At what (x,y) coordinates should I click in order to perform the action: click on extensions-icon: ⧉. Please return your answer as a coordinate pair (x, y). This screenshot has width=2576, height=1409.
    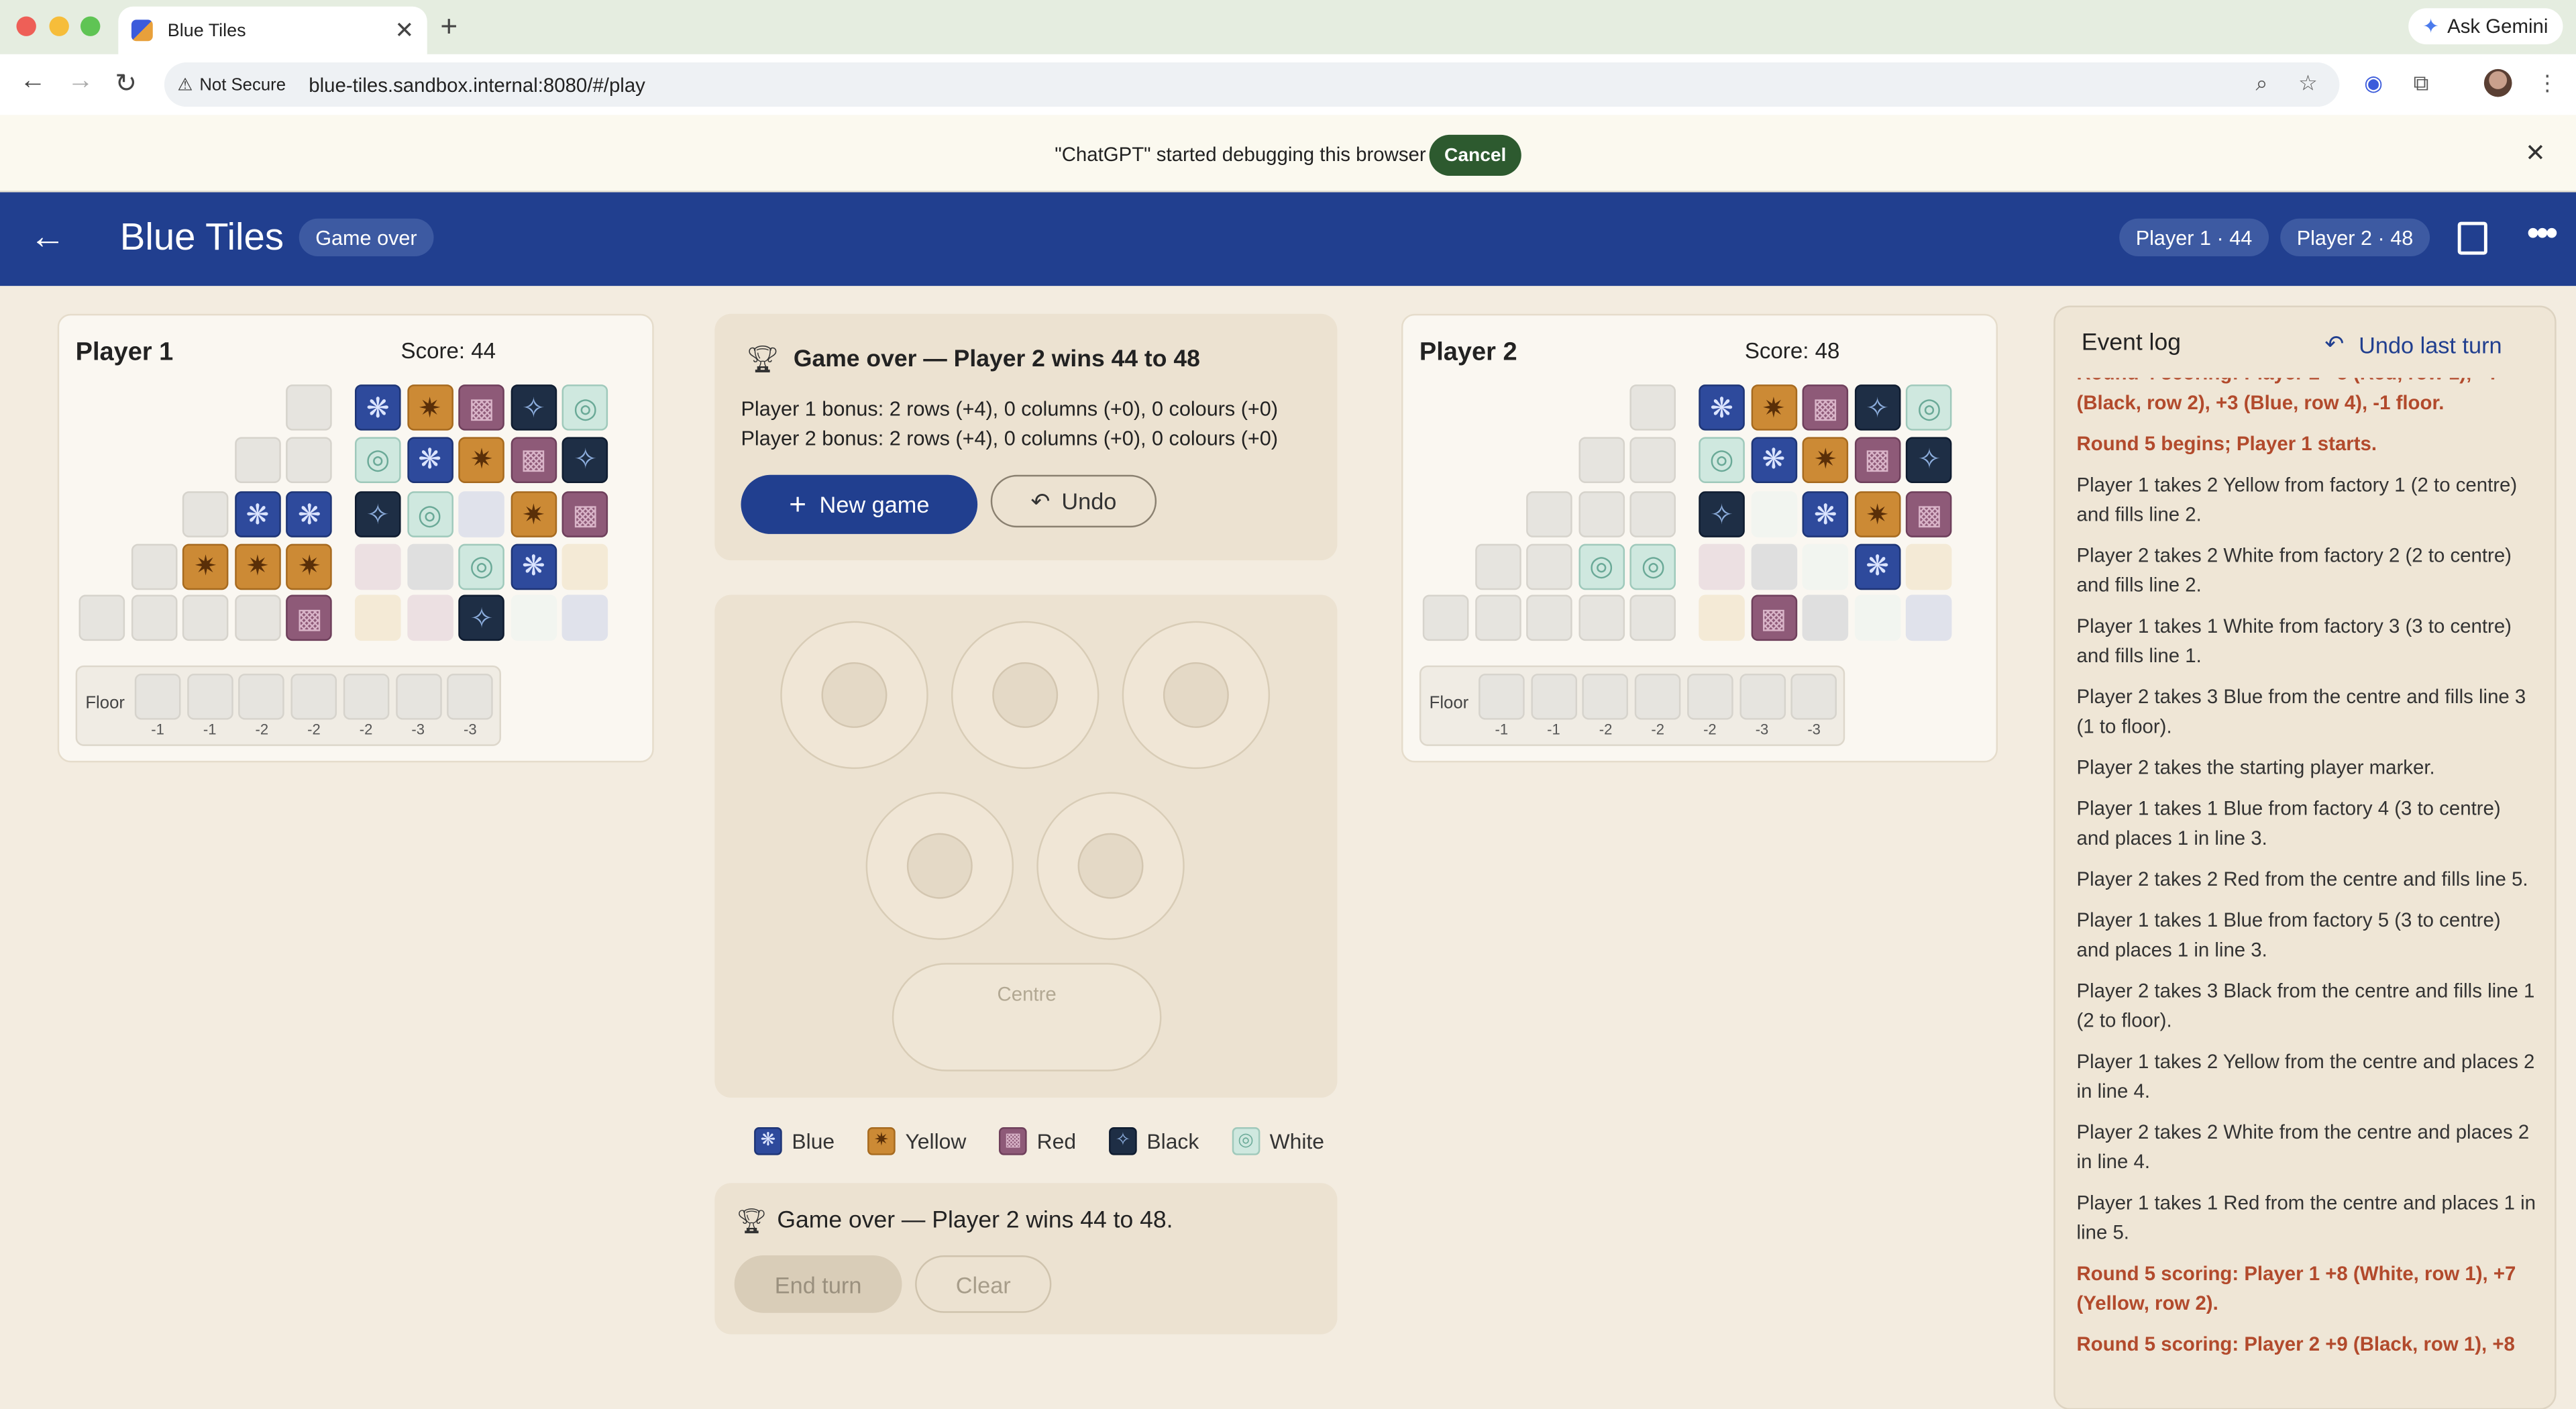
    Looking at the image, I should click on (2421, 83).